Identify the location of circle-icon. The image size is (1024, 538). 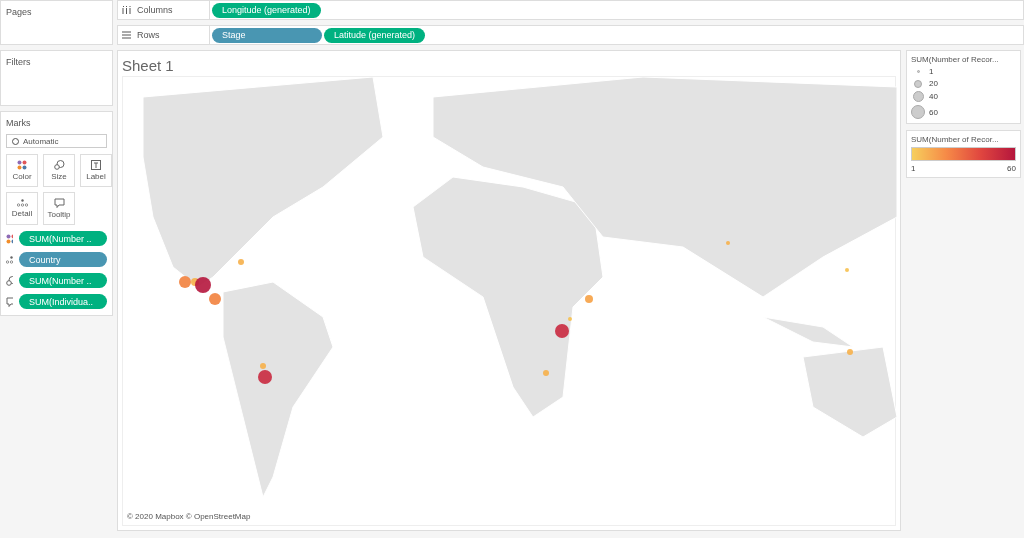
(15, 141).